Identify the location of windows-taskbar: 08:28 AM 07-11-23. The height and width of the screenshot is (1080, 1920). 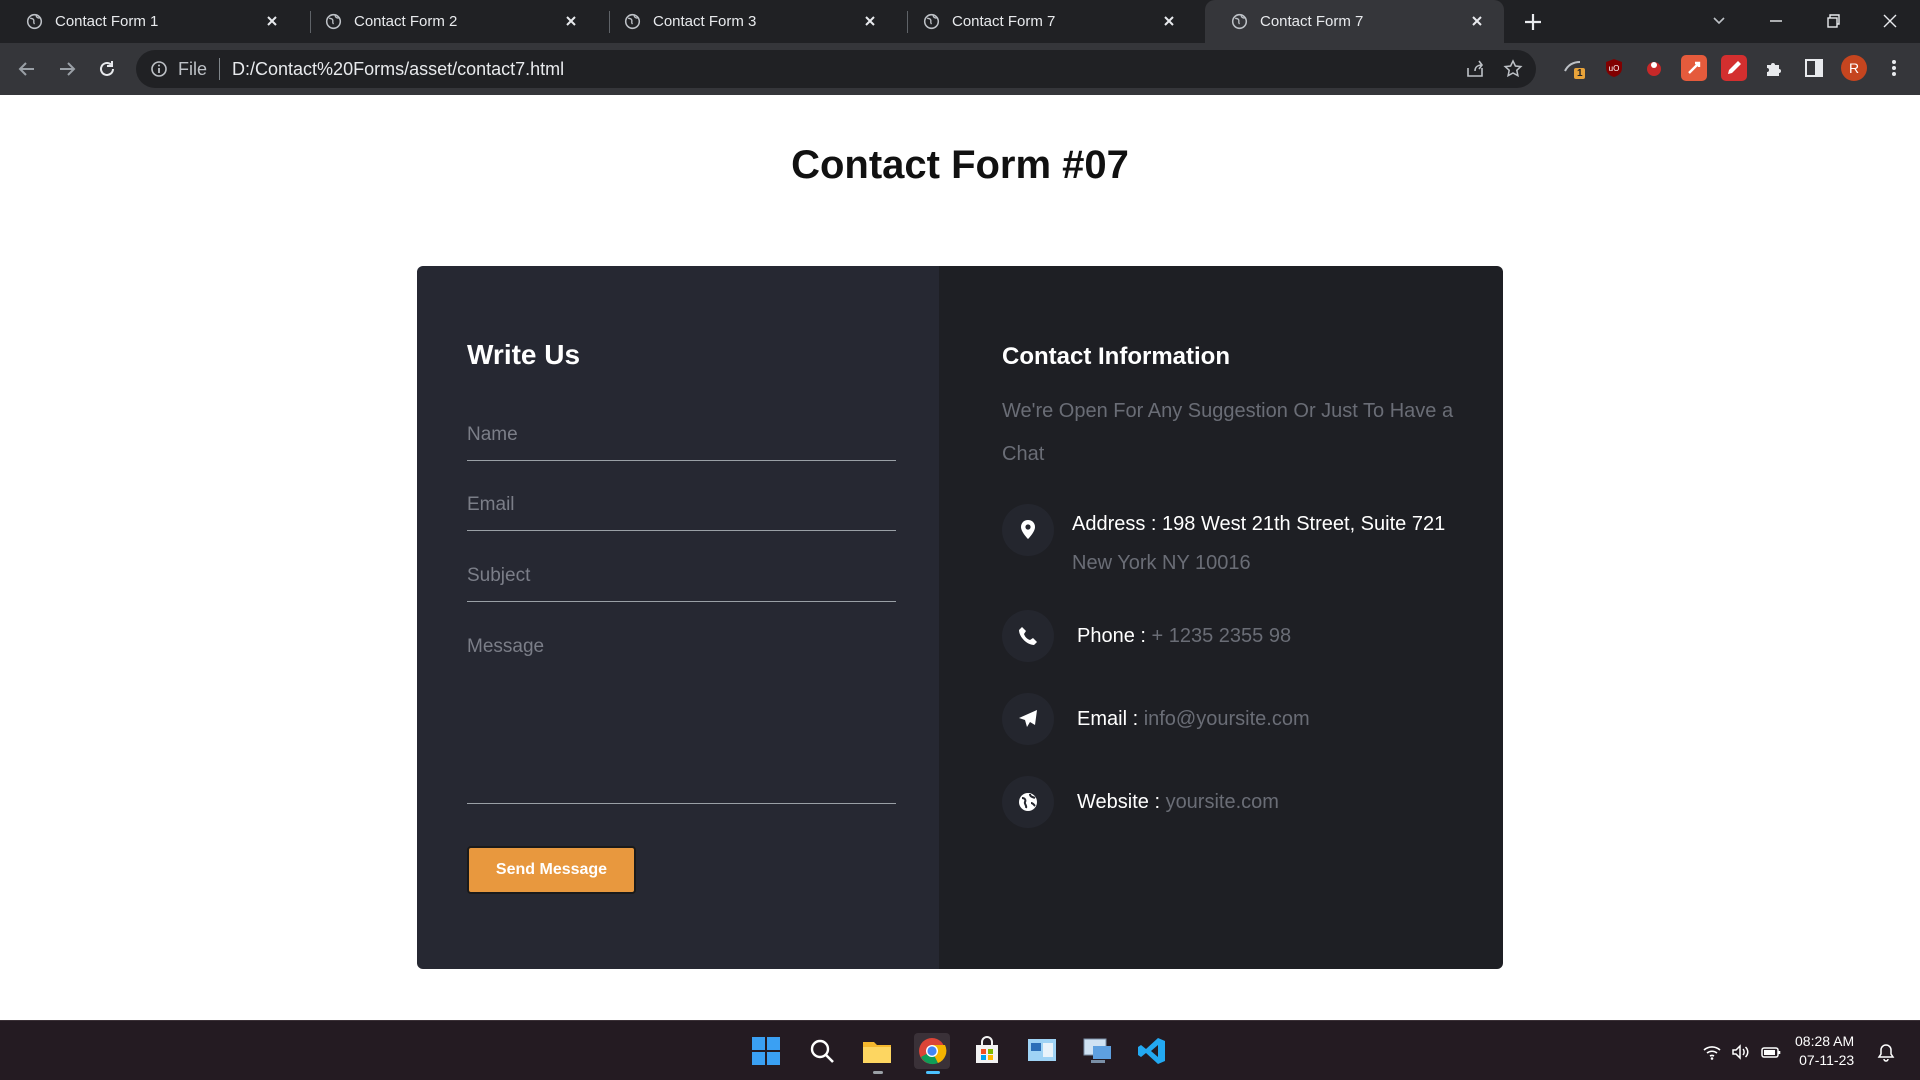
(960, 1050).